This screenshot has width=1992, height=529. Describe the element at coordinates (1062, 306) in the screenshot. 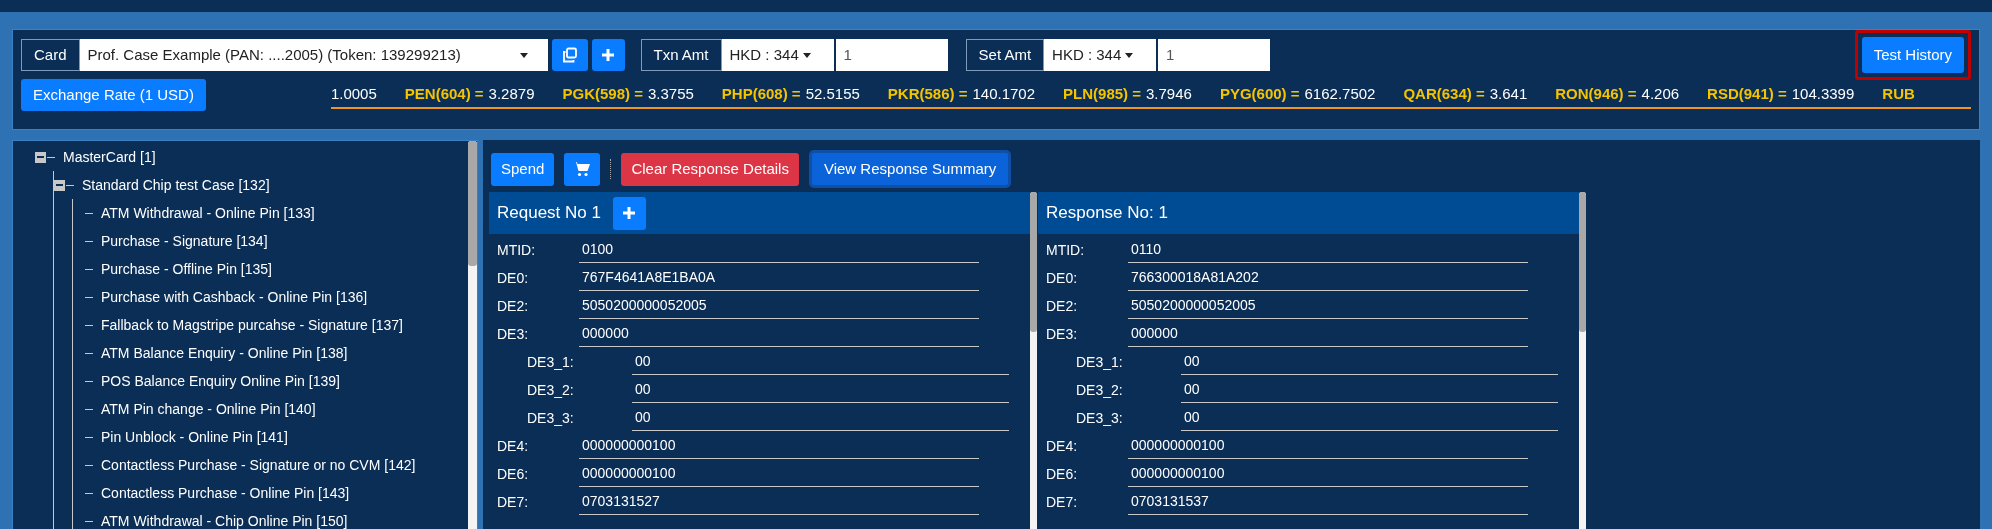

I see `field-label: DE2:` at that location.